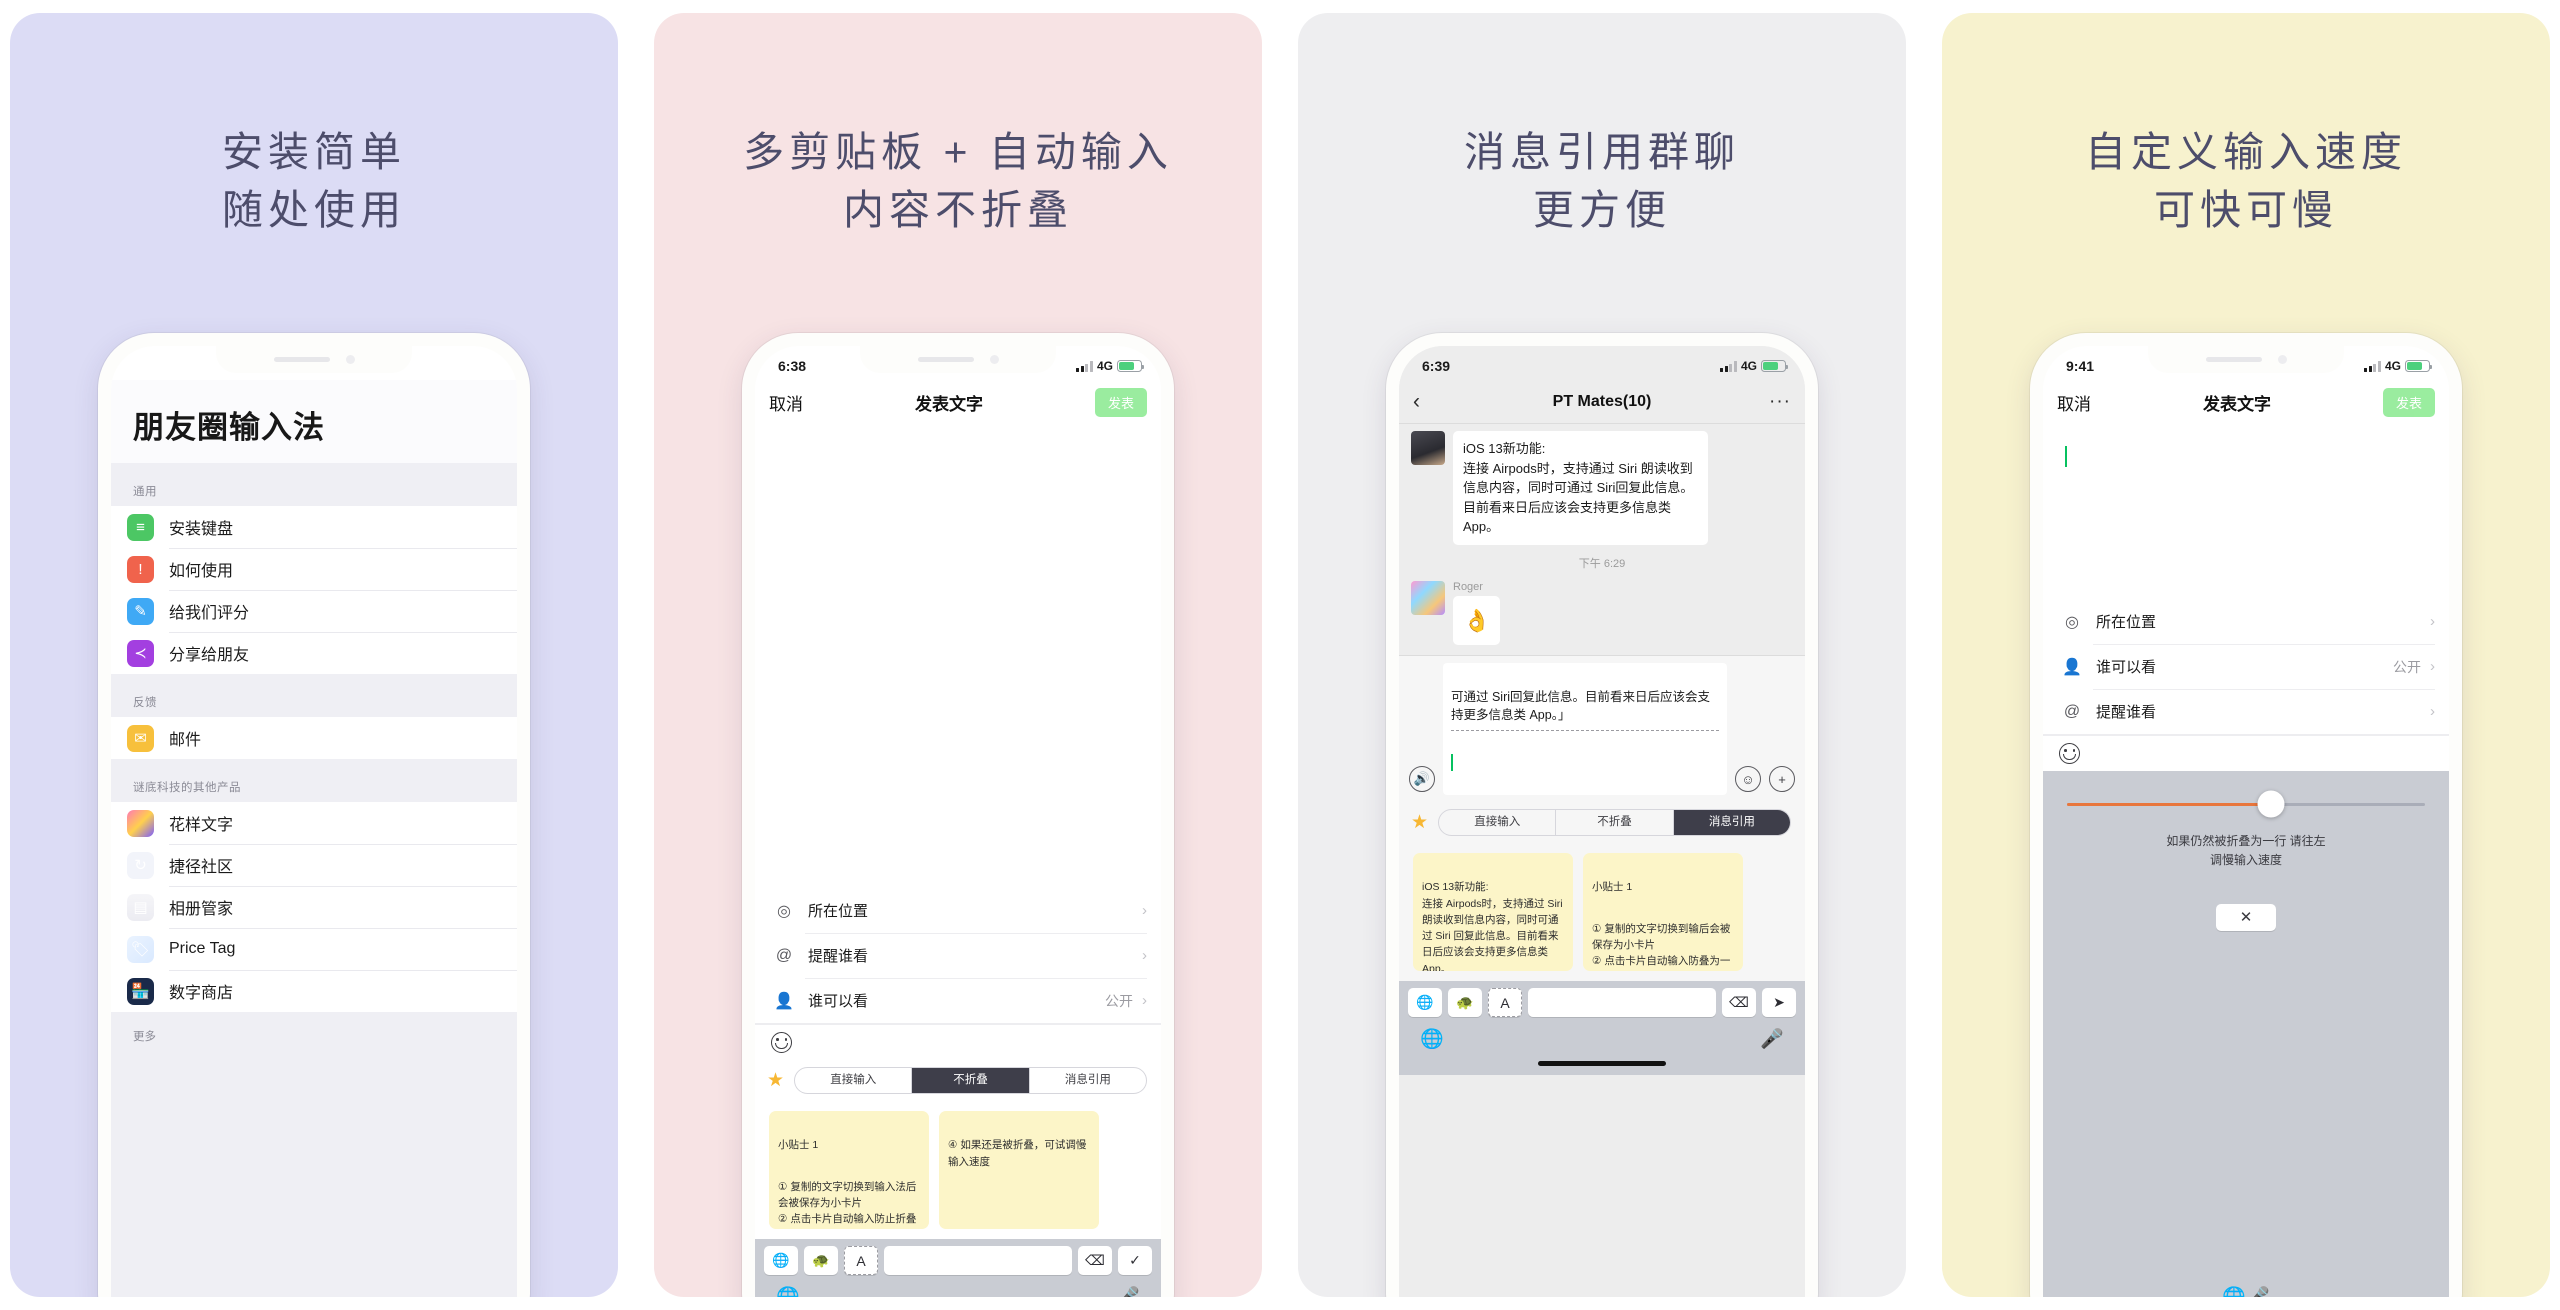 Image resolution: width=2560 pixels, height=1310 pixels. What do you see at coordinates (201, 867) in the screenshot?
I see `list-item-label: 捷径社区` at bounding box center [201, 867].